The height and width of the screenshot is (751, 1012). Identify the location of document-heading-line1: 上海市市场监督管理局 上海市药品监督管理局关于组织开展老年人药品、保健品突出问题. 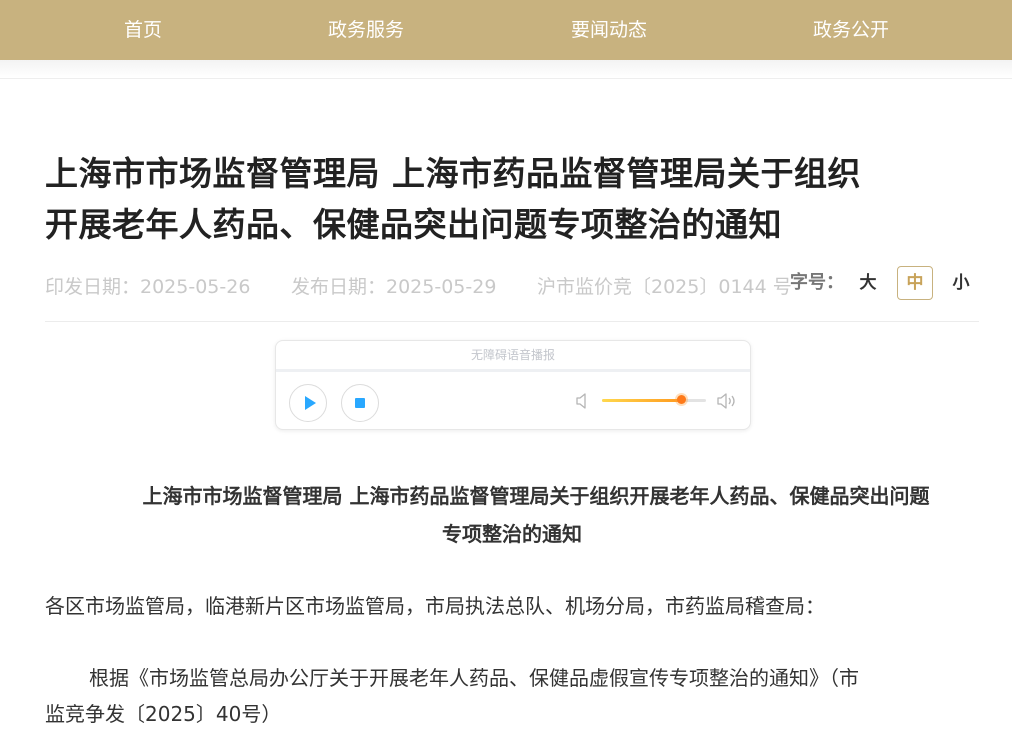
(536, 496).